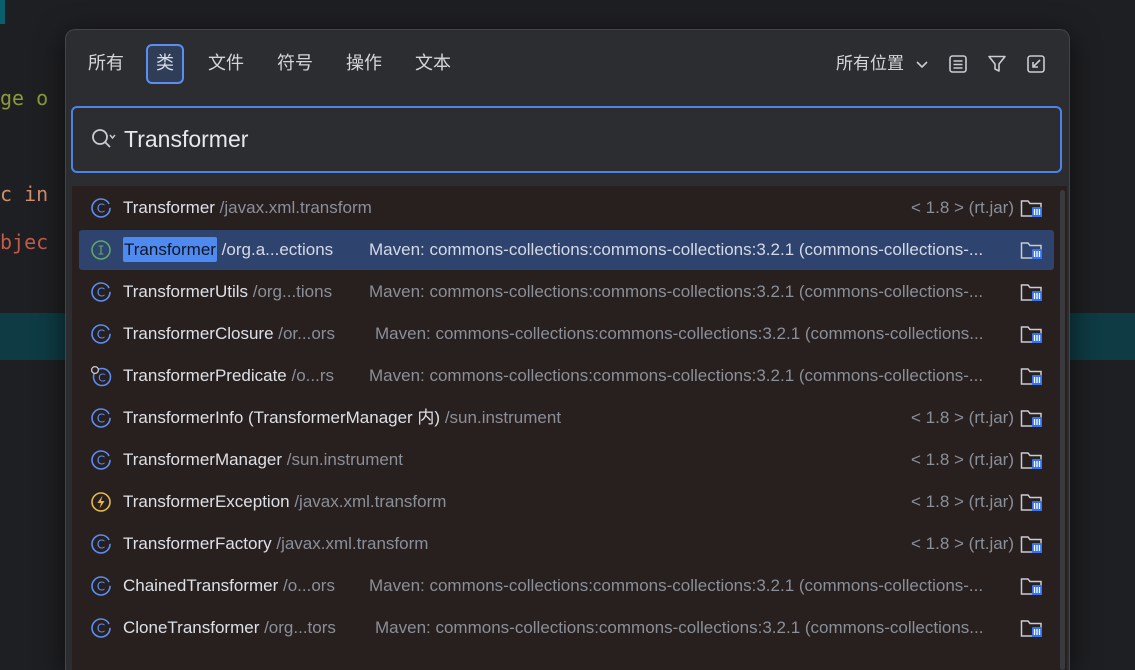  I want to click on scope-tabs: 所有 类 文件 符号 操作 文本 所有位置, so click(567, 66).